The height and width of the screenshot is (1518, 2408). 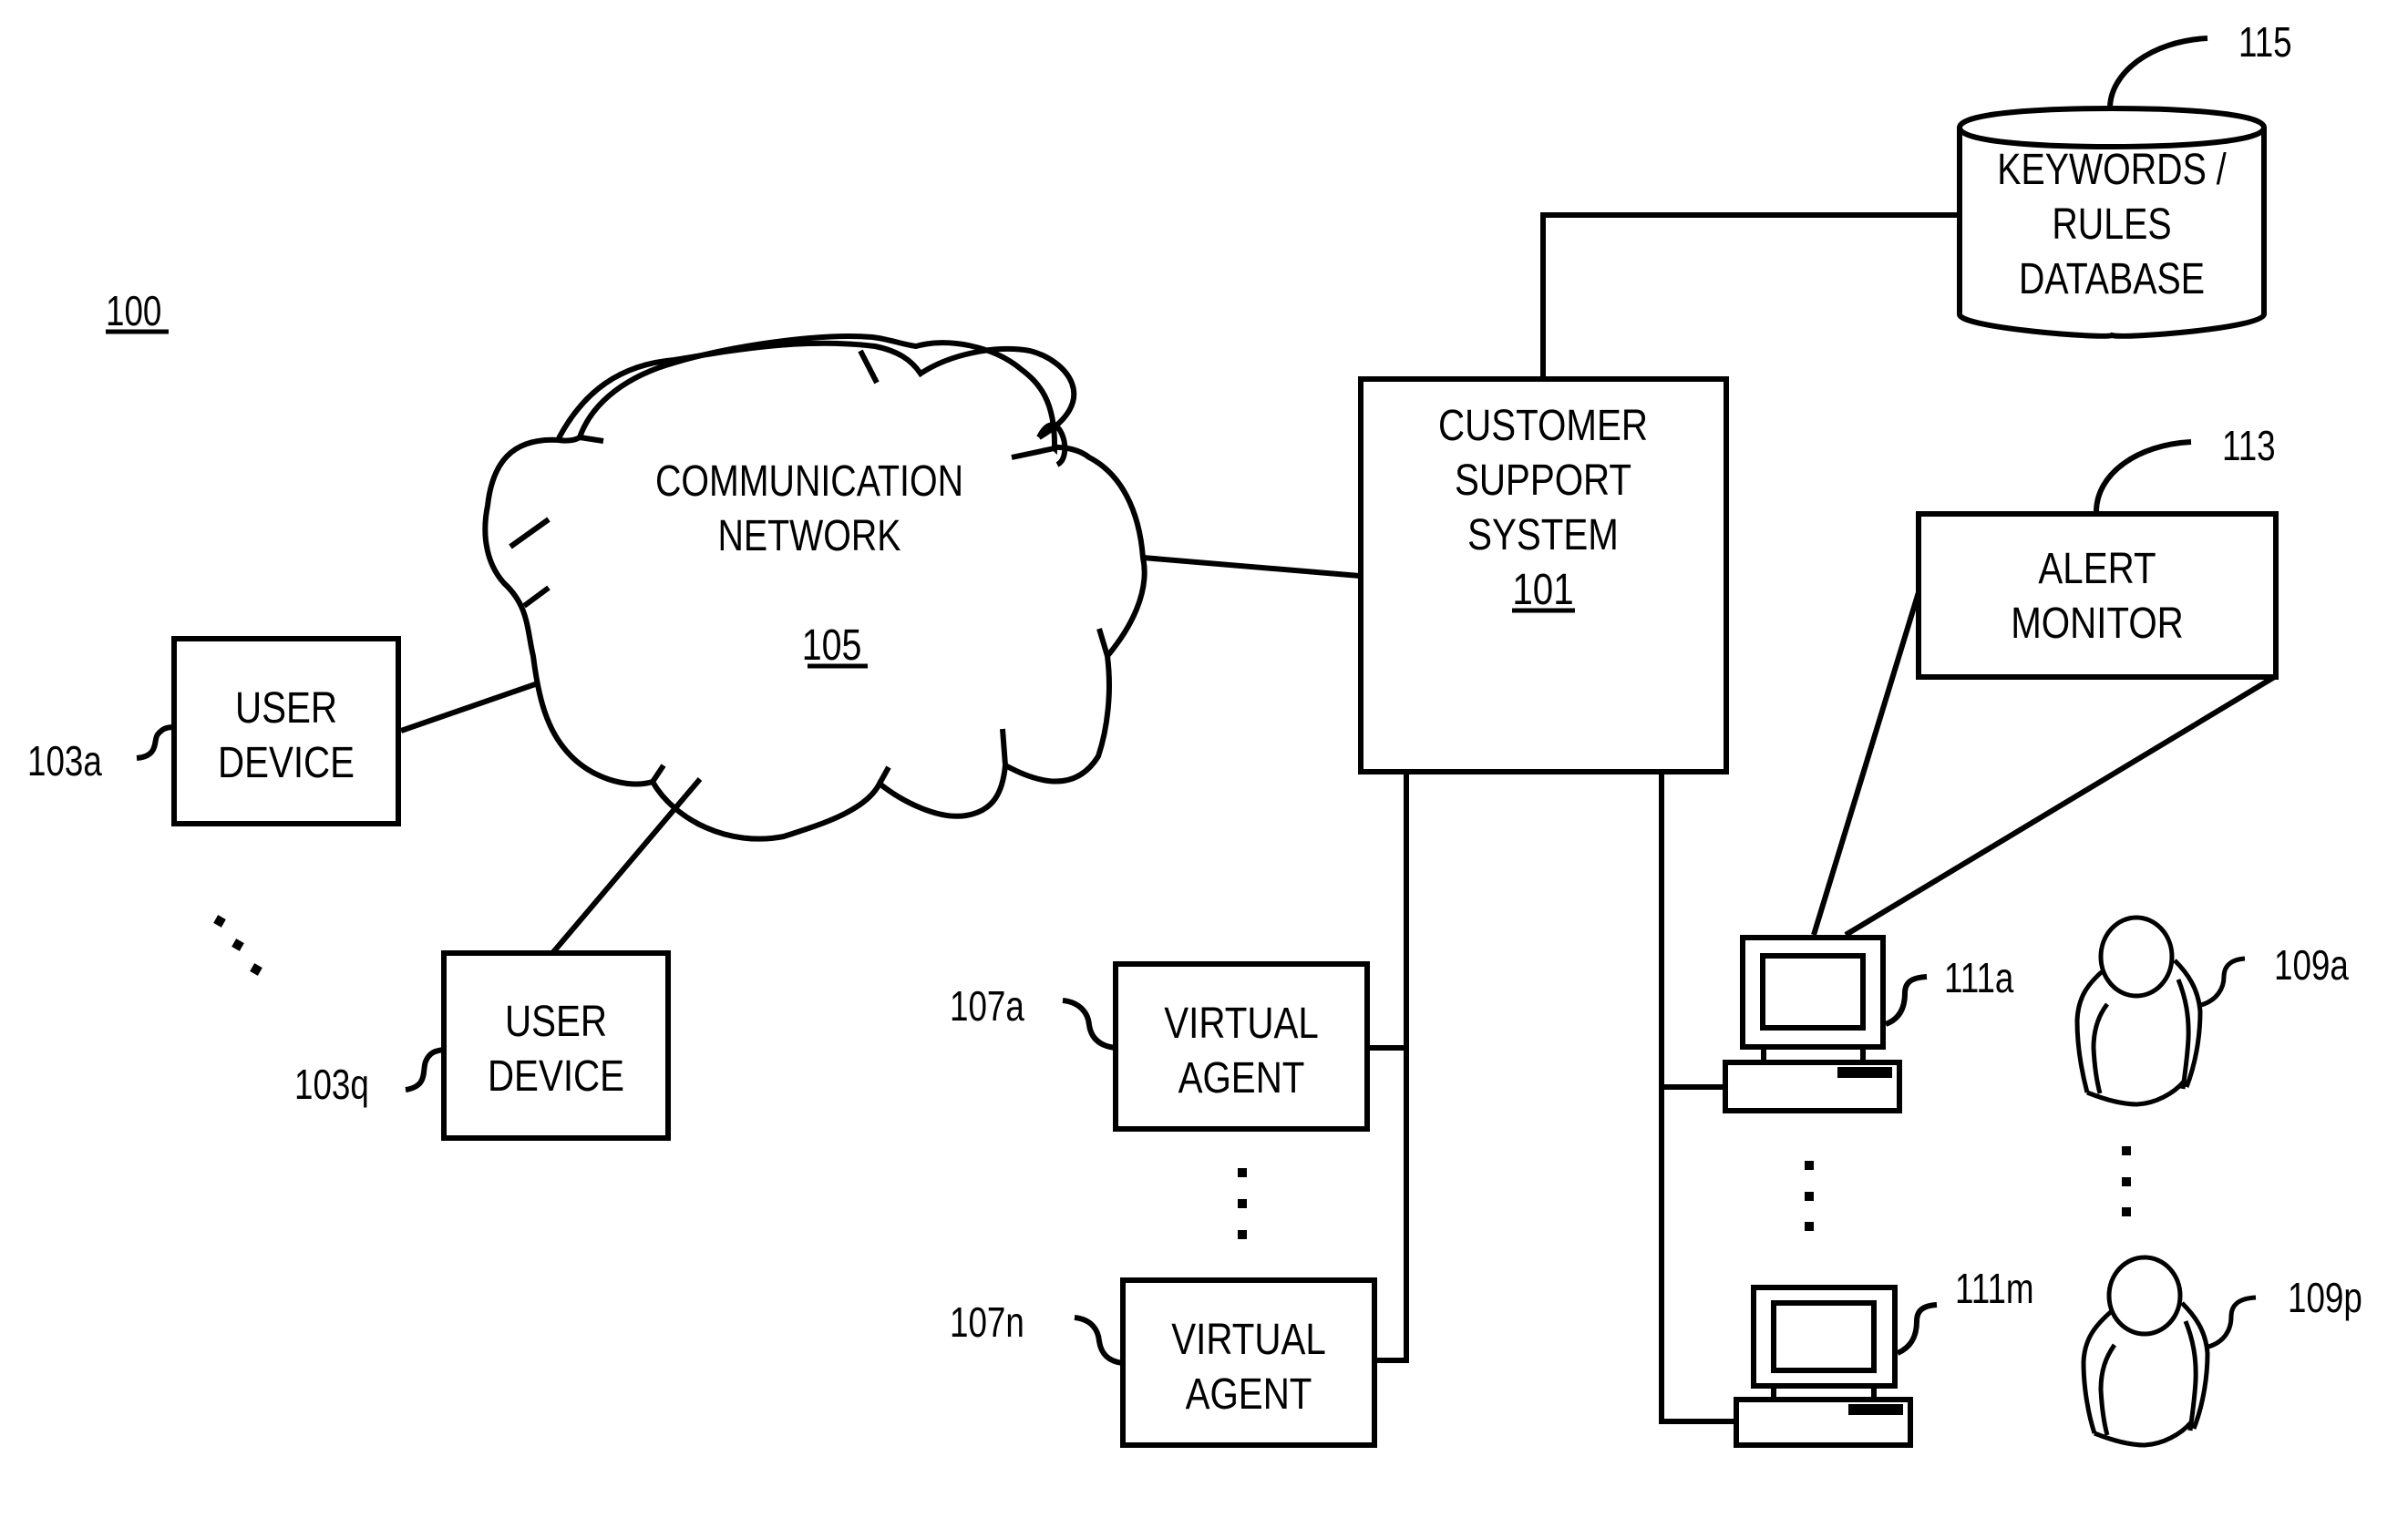 I want to click on agent-station-m-ref: 111m, so click(x=1995, y=1288).